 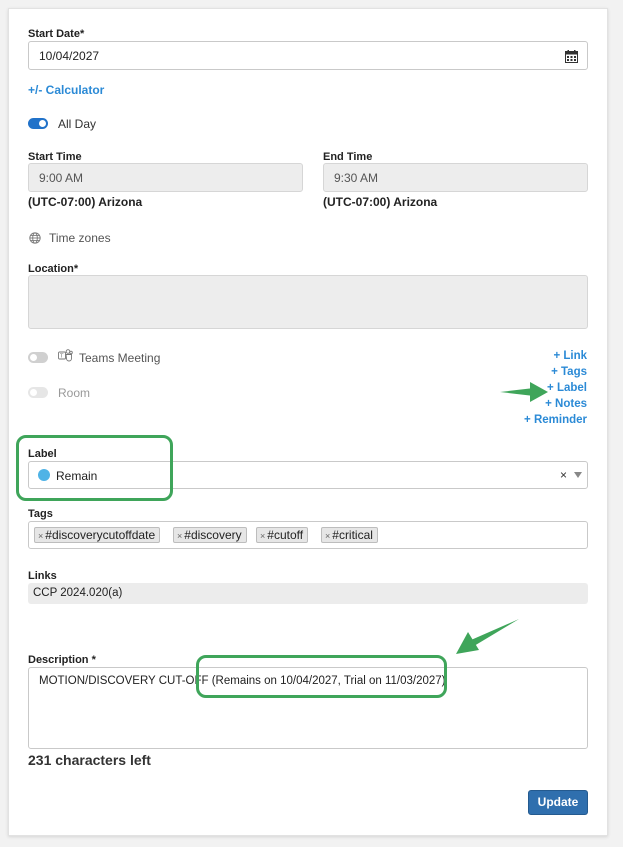 What do you see at coordinates (524, 392) in the screenshot?
I see `arrow-to-add-label` at bounding box center [524, 392].